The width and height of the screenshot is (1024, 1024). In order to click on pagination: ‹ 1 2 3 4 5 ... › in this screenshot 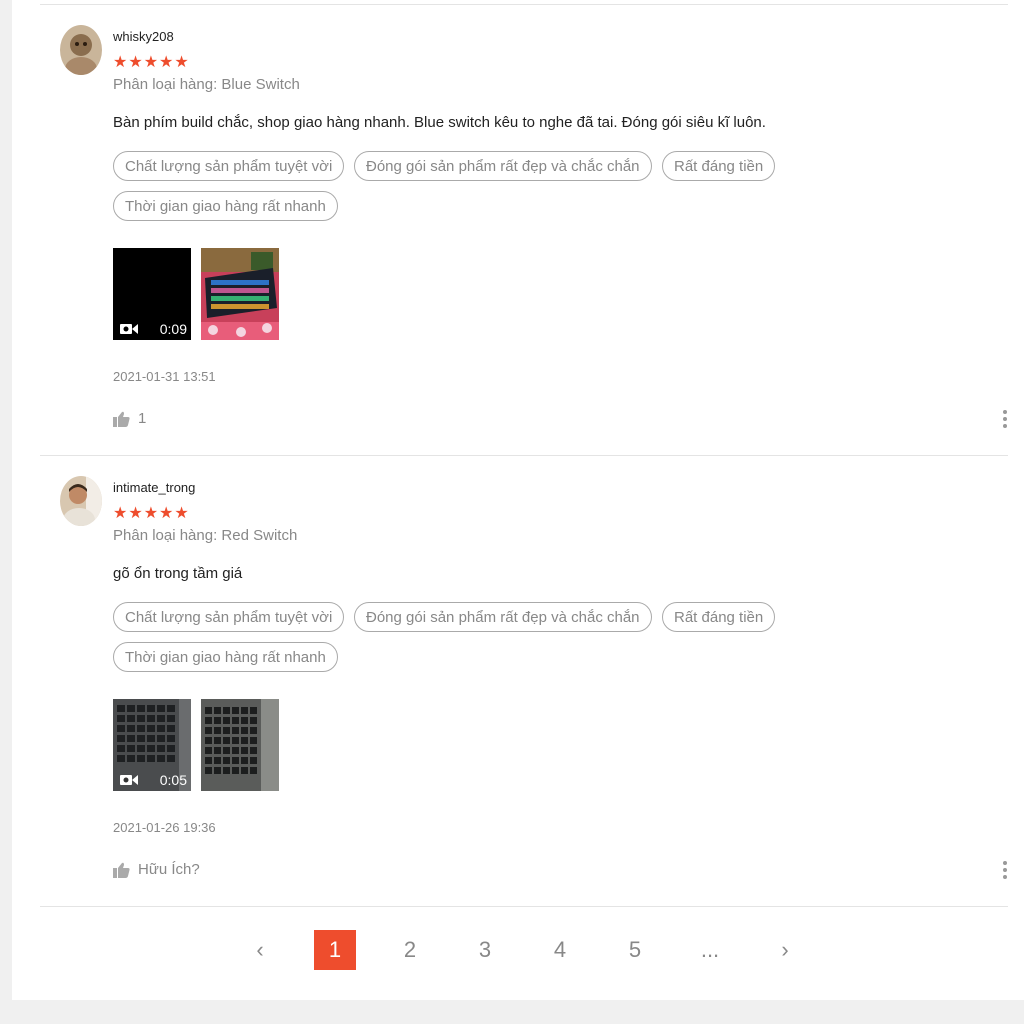, I will do `click(518, 950)`.